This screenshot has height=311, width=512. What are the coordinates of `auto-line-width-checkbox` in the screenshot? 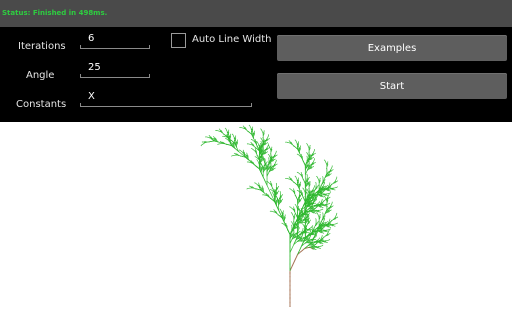 It's located at (178, 40).